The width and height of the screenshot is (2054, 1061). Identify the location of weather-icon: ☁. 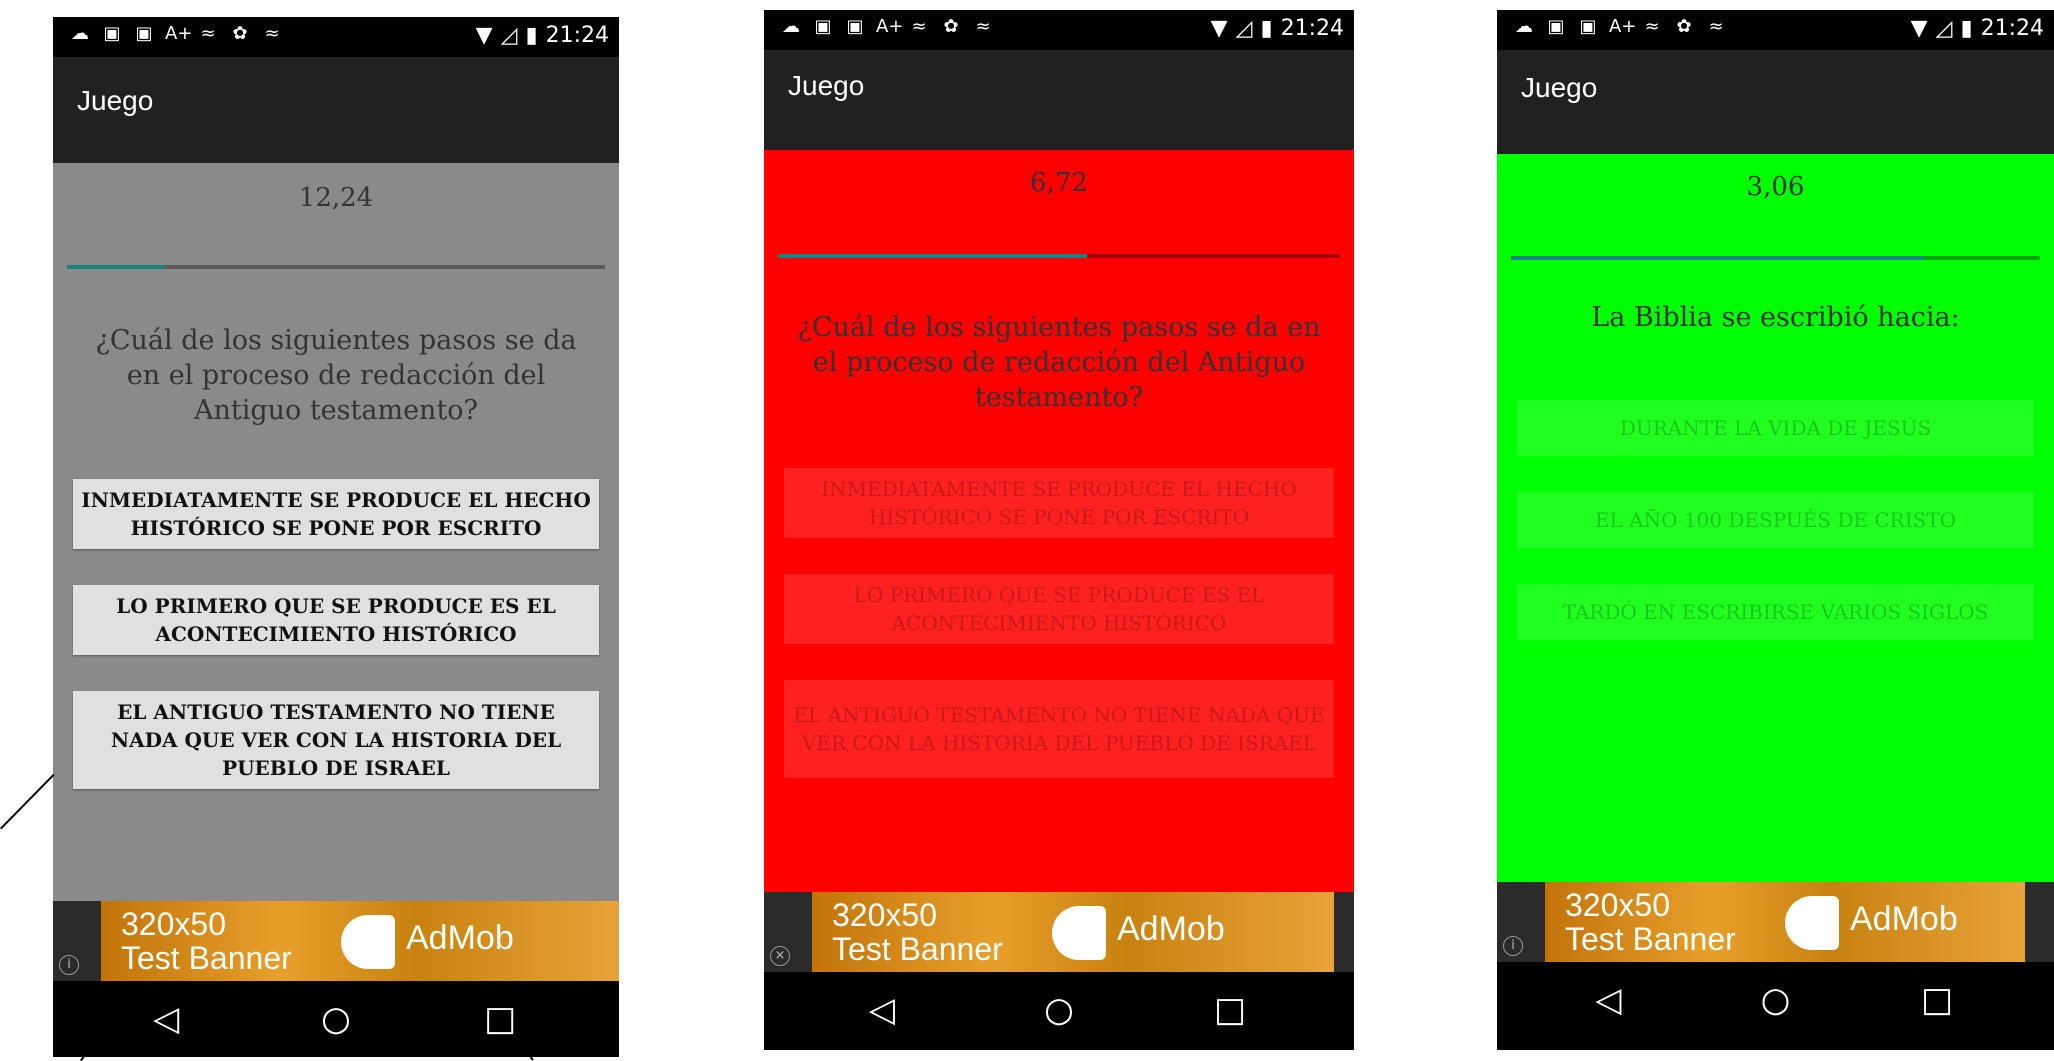
(791, 26).